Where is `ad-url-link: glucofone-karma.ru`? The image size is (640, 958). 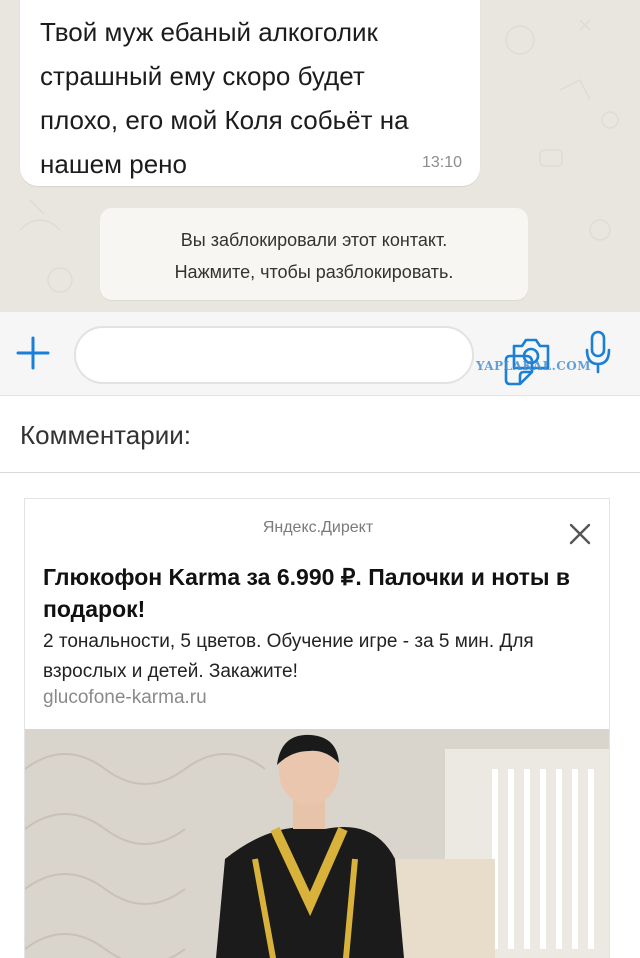 ad-url-link: glucofone-karma.ru is located at coordinates (125, 698).